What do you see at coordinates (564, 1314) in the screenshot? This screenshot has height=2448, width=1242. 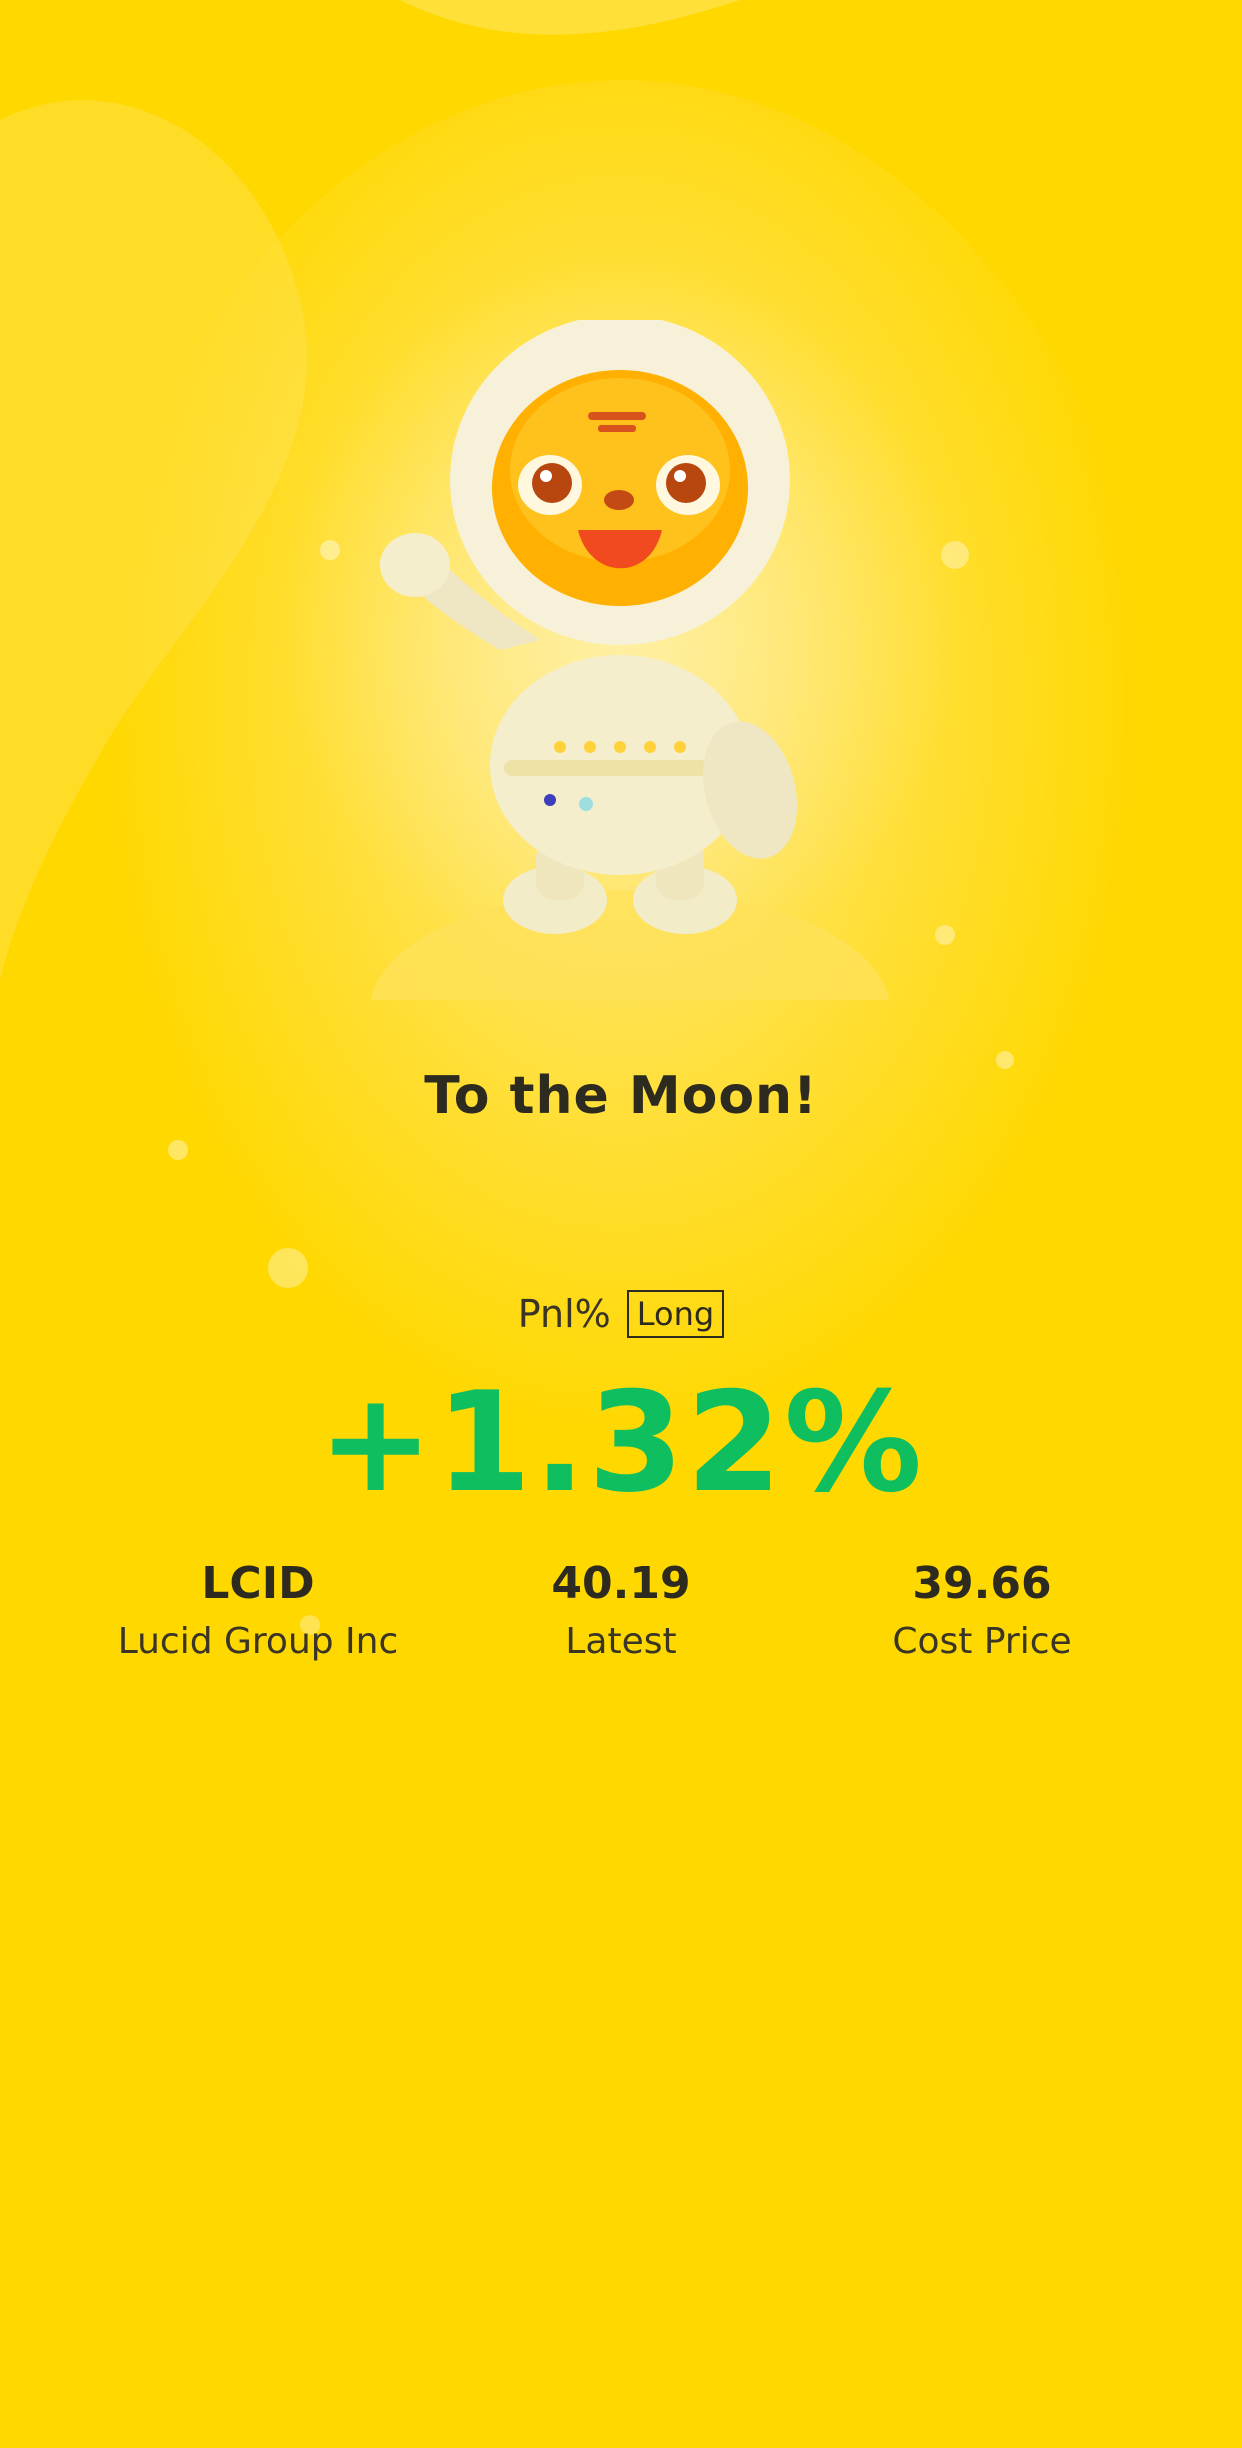 I see `pnl-label: Pnl%` at bounding box center [564, 1314].